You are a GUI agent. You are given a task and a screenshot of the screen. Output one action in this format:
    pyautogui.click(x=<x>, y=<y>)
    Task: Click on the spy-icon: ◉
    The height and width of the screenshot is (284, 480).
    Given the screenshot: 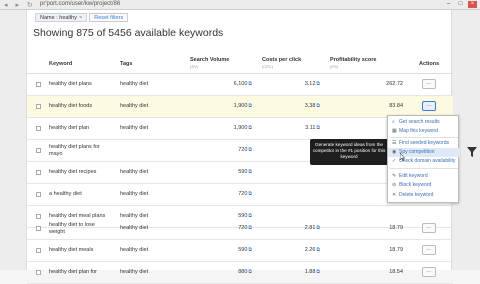 What is the action you would take?
    pyautogui.click(x=394, y=152)
    